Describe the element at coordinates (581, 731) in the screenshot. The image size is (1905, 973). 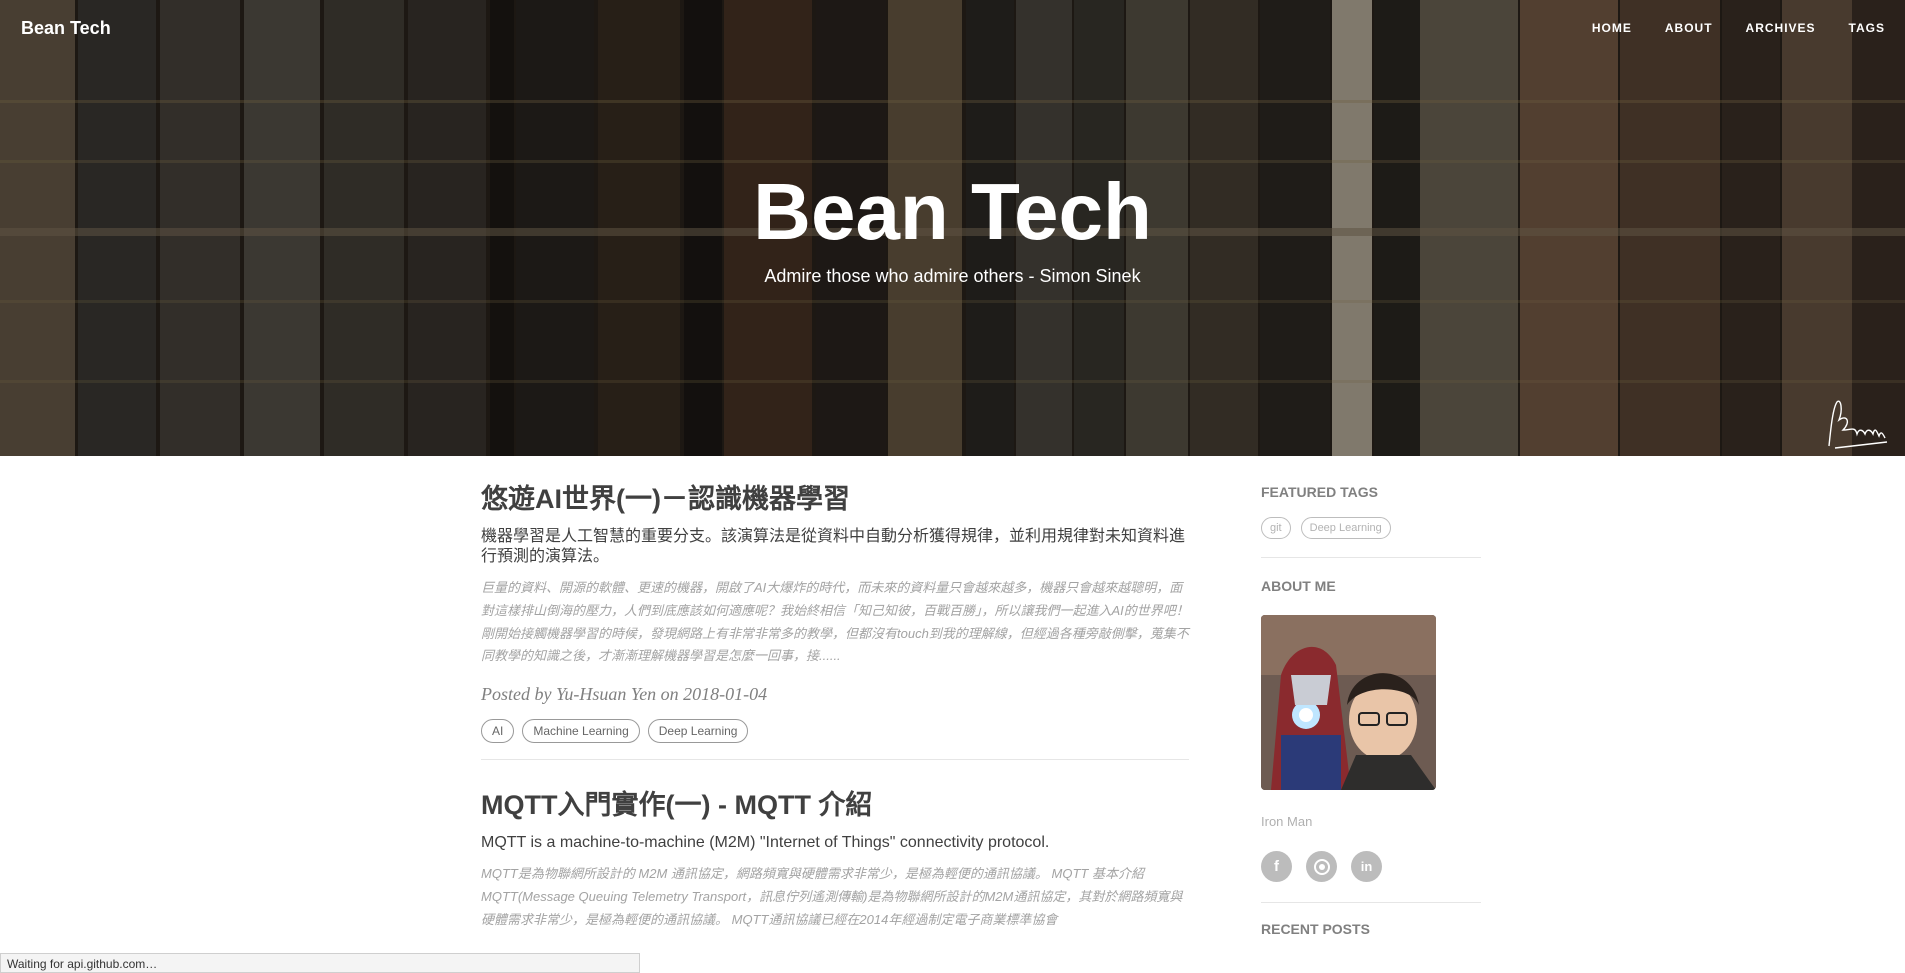
I see `tag-machine-learning: Machine Learning` at that location.